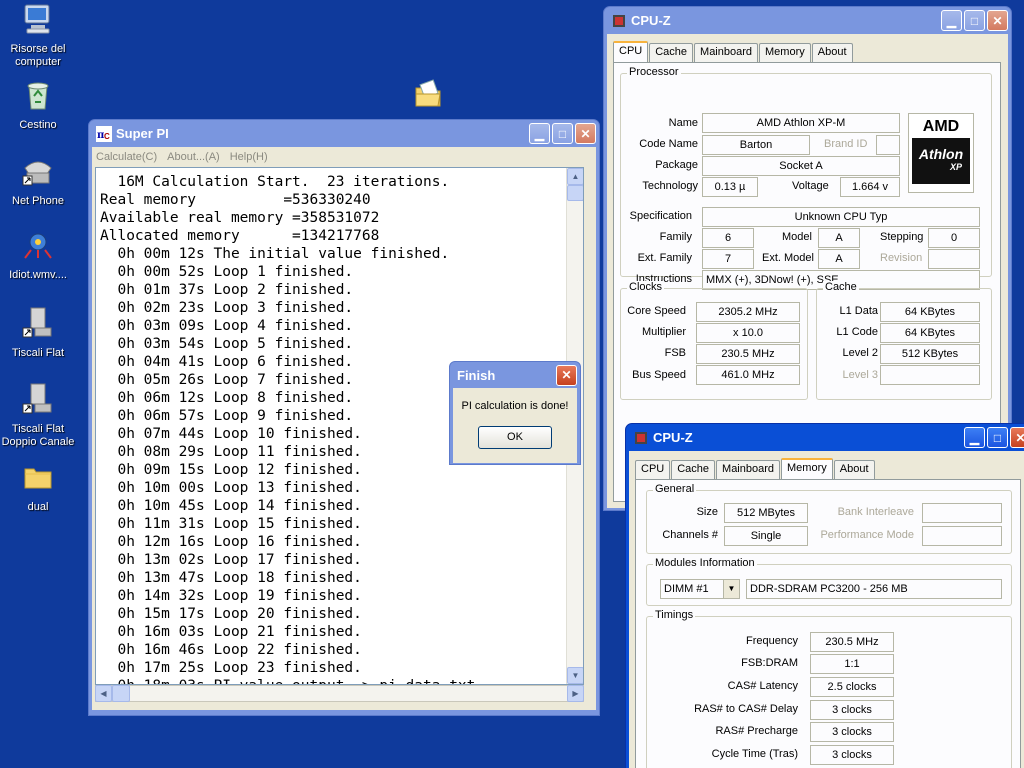 The width and height of the screenshot is (1024, 768). What do you see at coordinates (841, 287) in the screenshot?
I see `group-title: Cache` at bounding box center [841, 287].